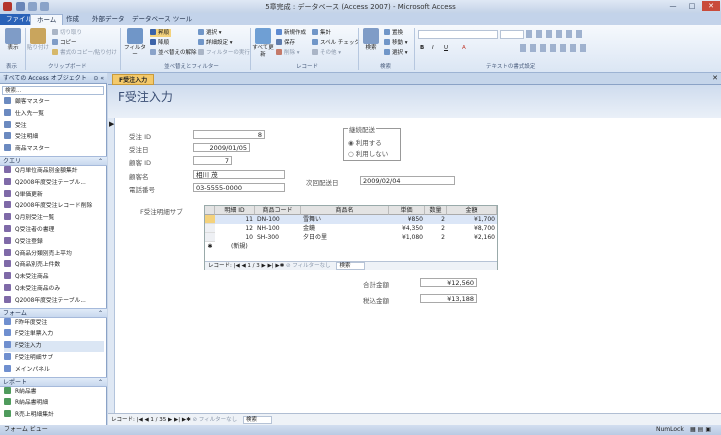  I want to click on nav-item: Q単価更新, so click(54, 195).